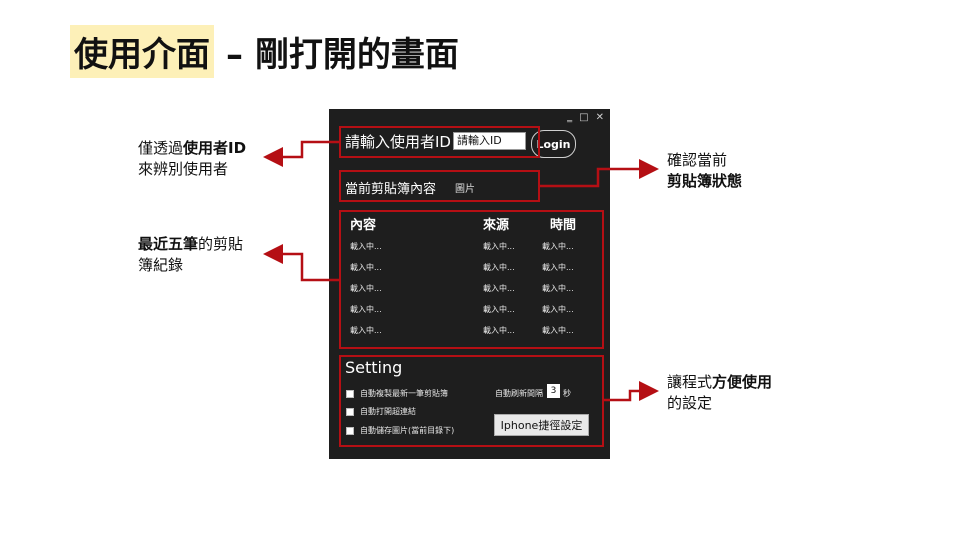  Describe the element at coordinates (599, 173) in the screenshot. I see `arrow-clipboard` at that location.